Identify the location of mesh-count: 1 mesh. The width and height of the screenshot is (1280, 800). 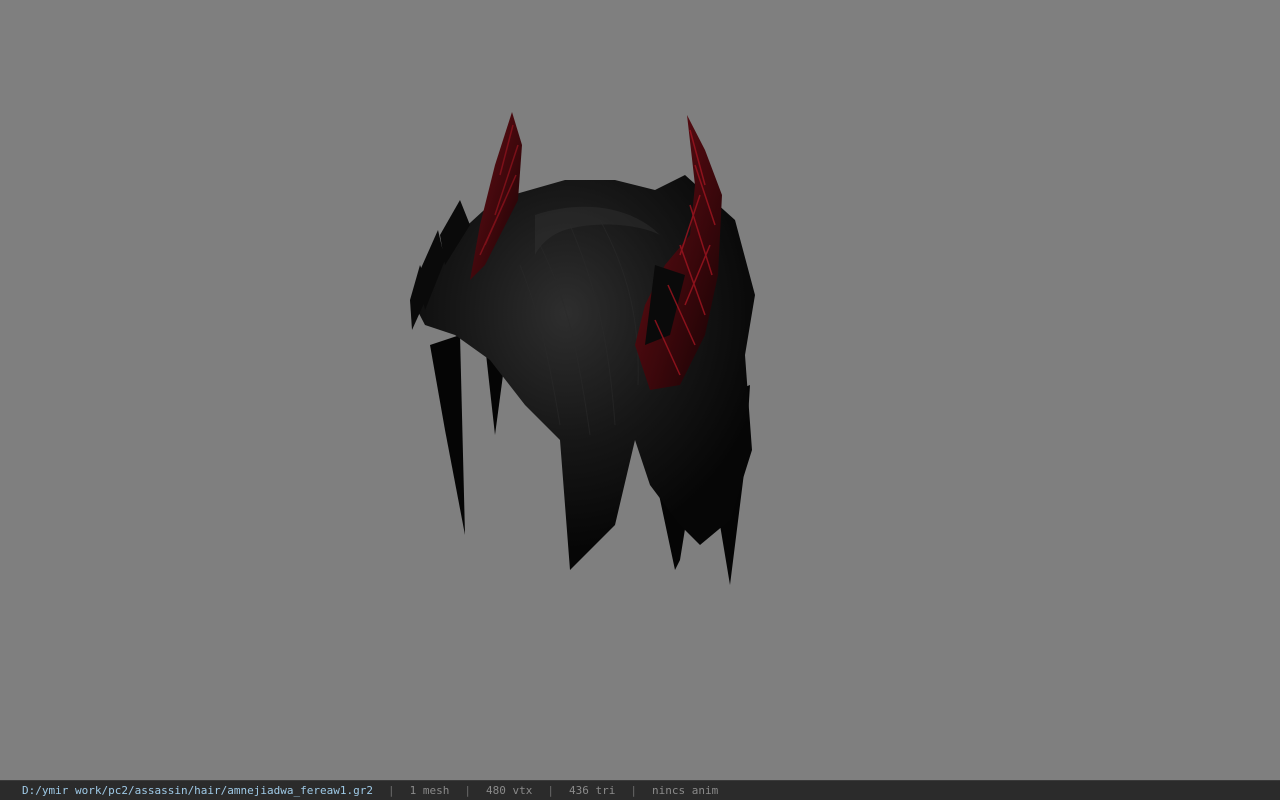
(429, 790).